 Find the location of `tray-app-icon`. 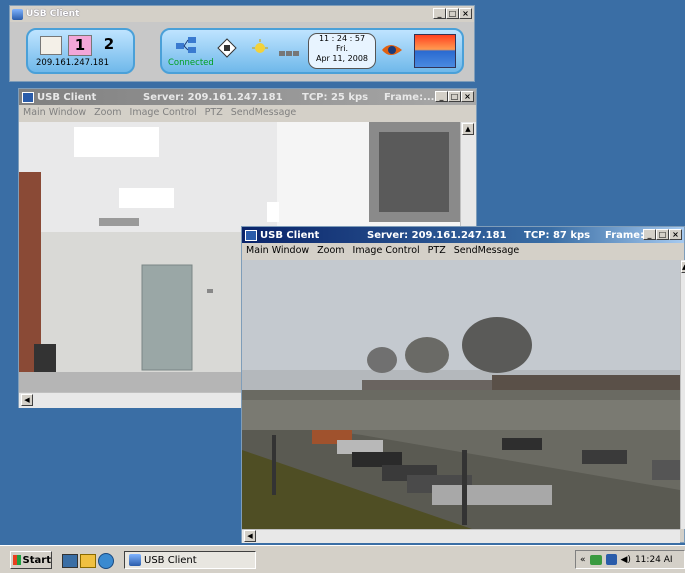

tray-app-icon is located at coordinates (611, 559).